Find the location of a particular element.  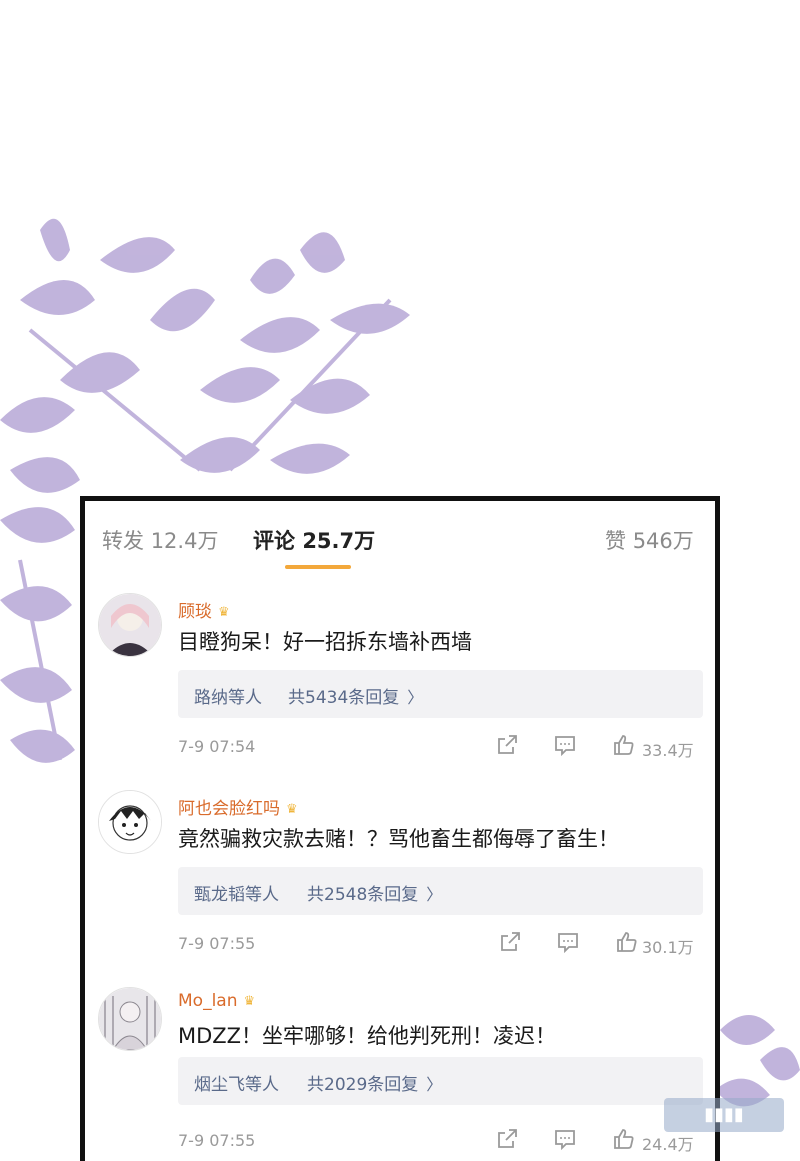

tab-likes-count: 546万 is located at coordinates (663, 541).